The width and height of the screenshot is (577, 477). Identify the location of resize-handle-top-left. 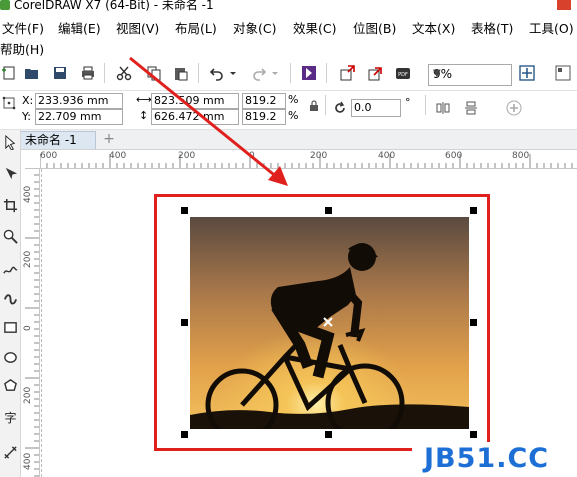
(184, 210).